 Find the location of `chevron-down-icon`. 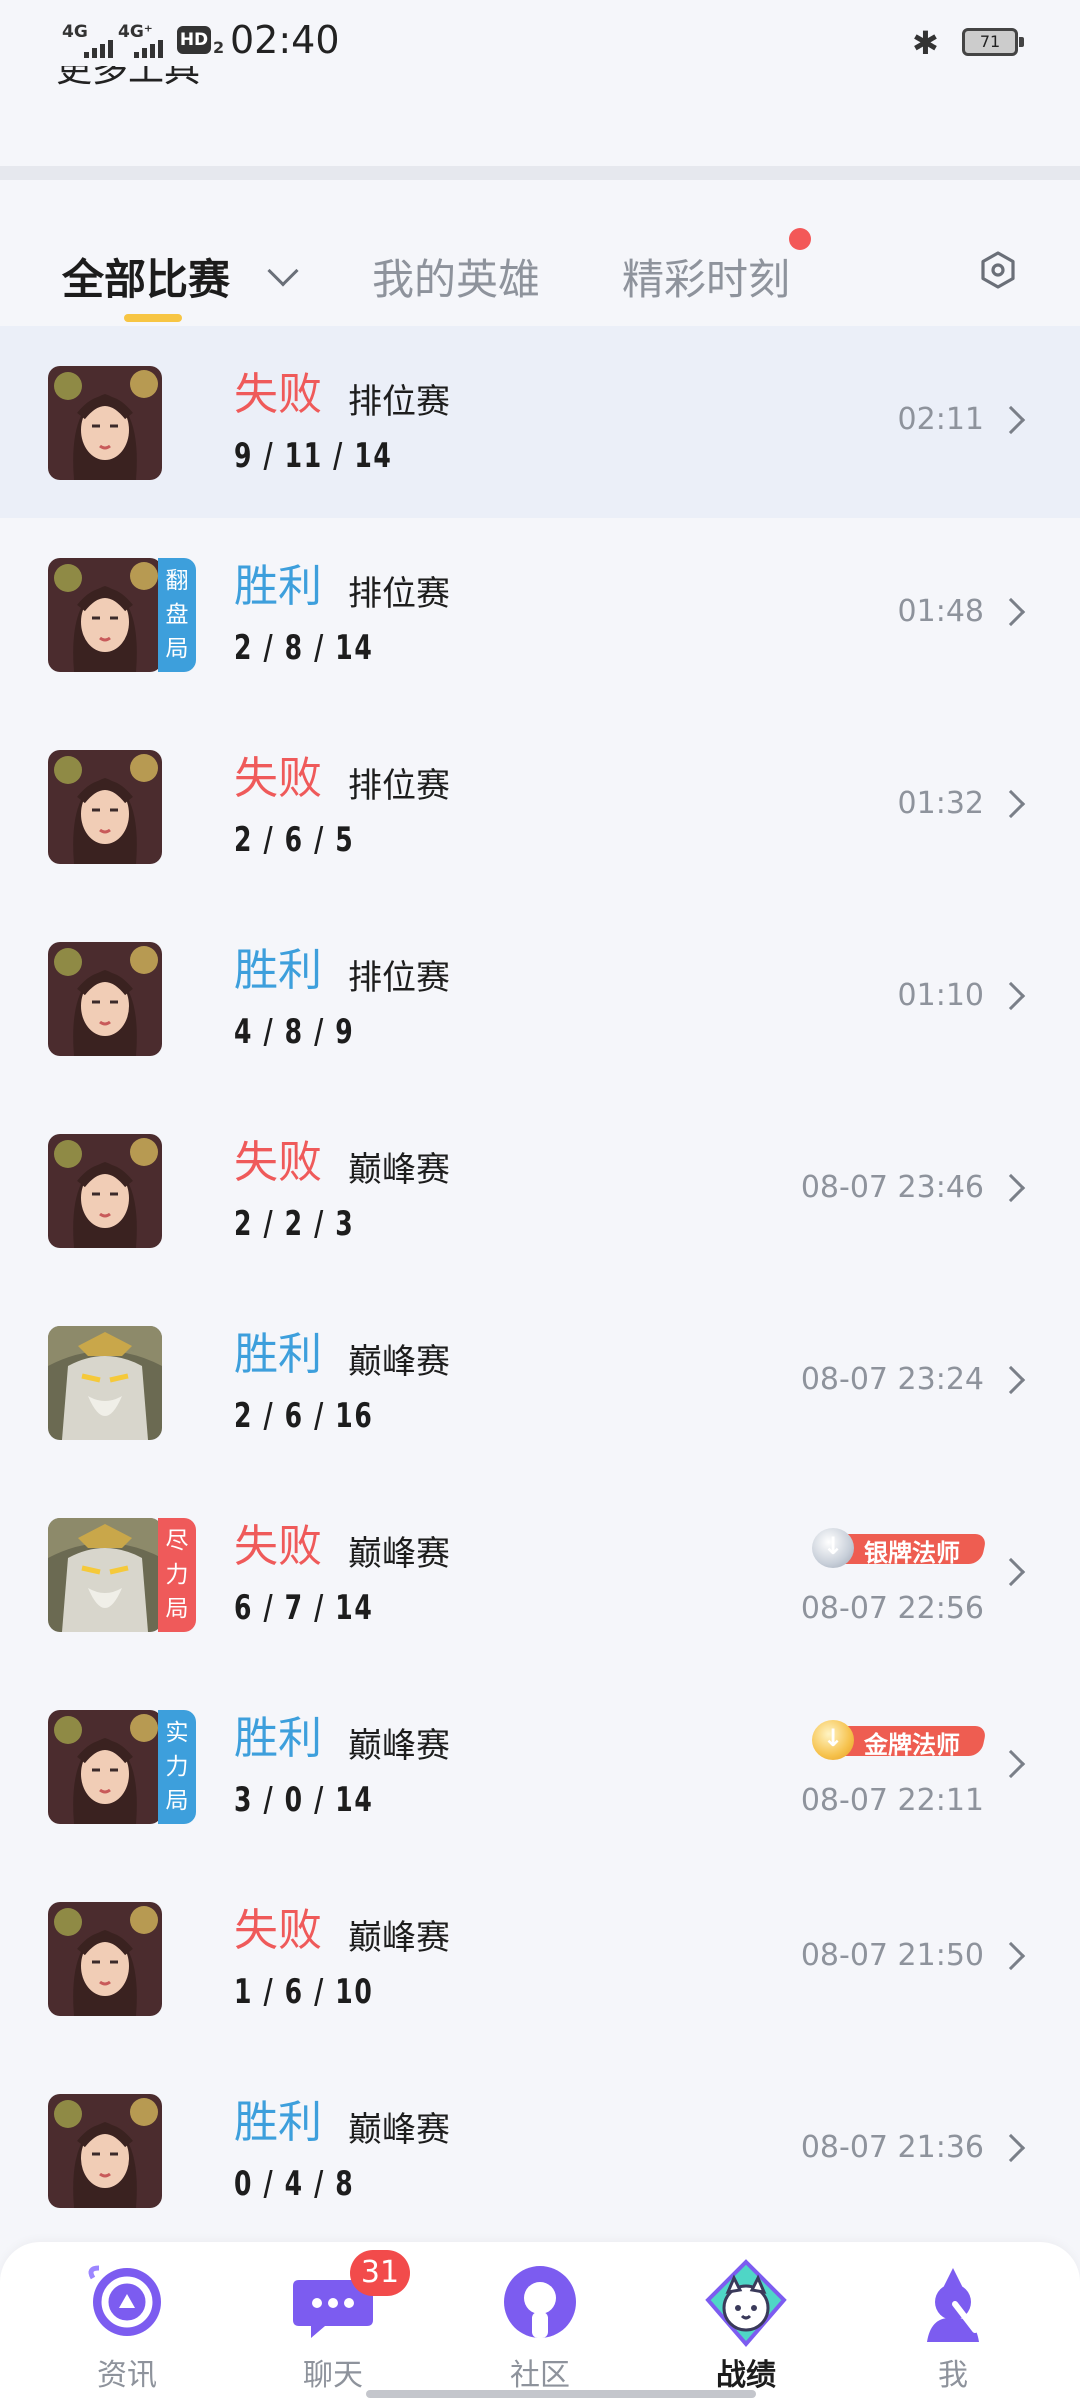

chevron-down-icon is located at coordinates (283, 271).